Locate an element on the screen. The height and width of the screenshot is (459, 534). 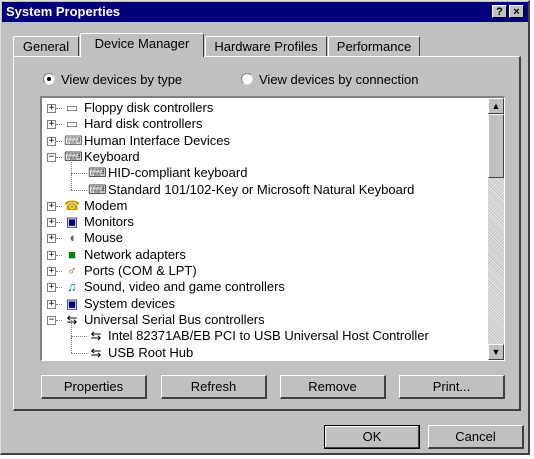
tree-device-item: ⇆ USB Root Hub is located at coordinates (262, 348).